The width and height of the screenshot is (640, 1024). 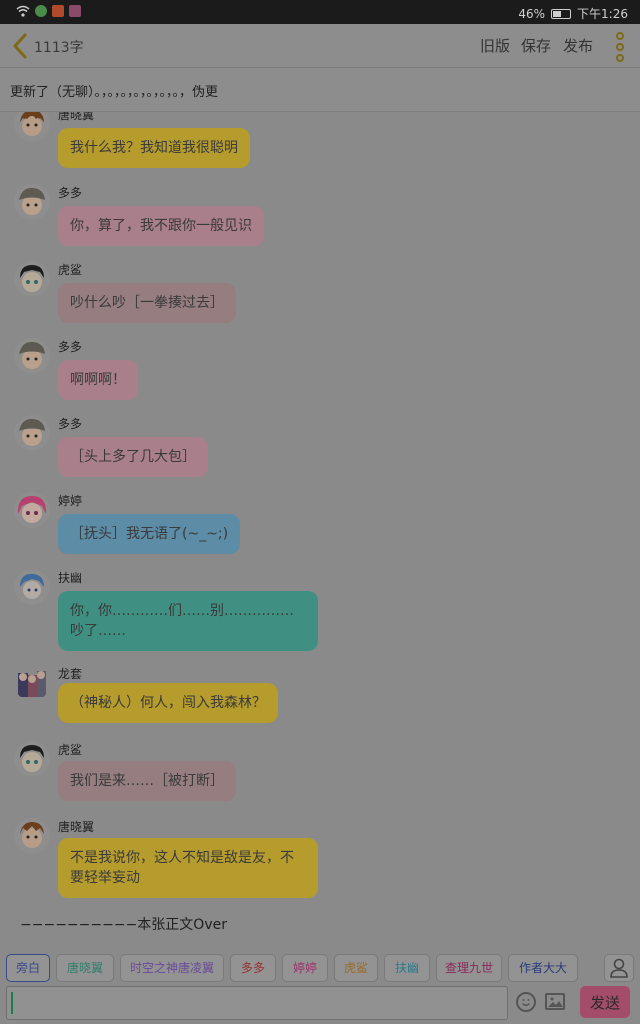 What do you see at coordinates (573, 13) in the screenshot?
I see `status-icons-right: 46% 下午1:26` at bounding box center [573, 13].